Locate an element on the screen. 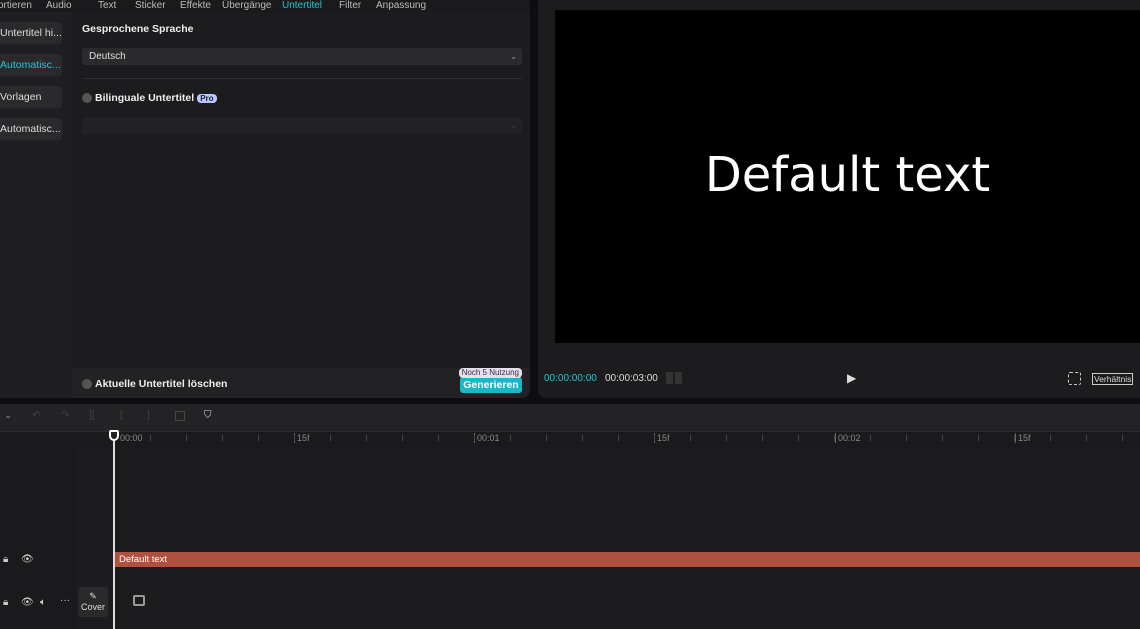 The width and height of the screenshot is (1140, 629). tab-effects: Effekte is located at coordinates (195, 5).